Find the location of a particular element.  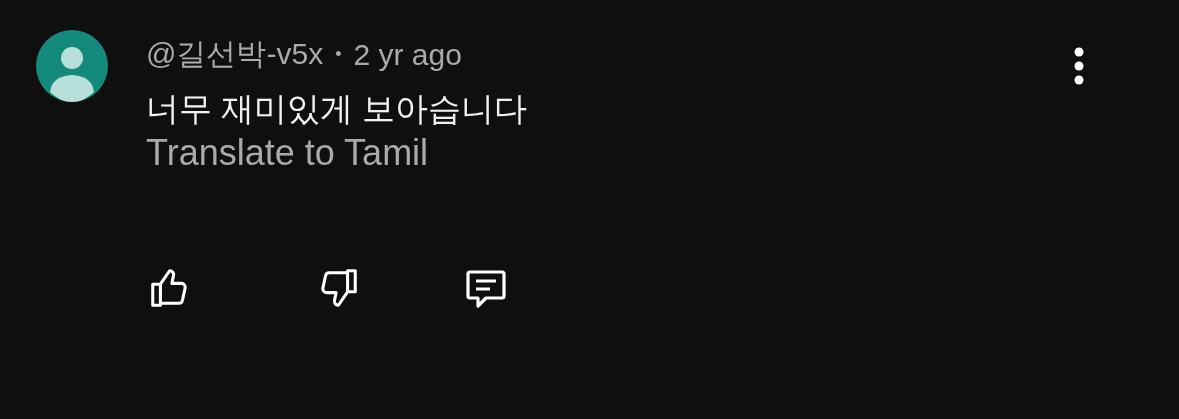

comment-time: 2 yr ago is located at coordinates (407, 54).